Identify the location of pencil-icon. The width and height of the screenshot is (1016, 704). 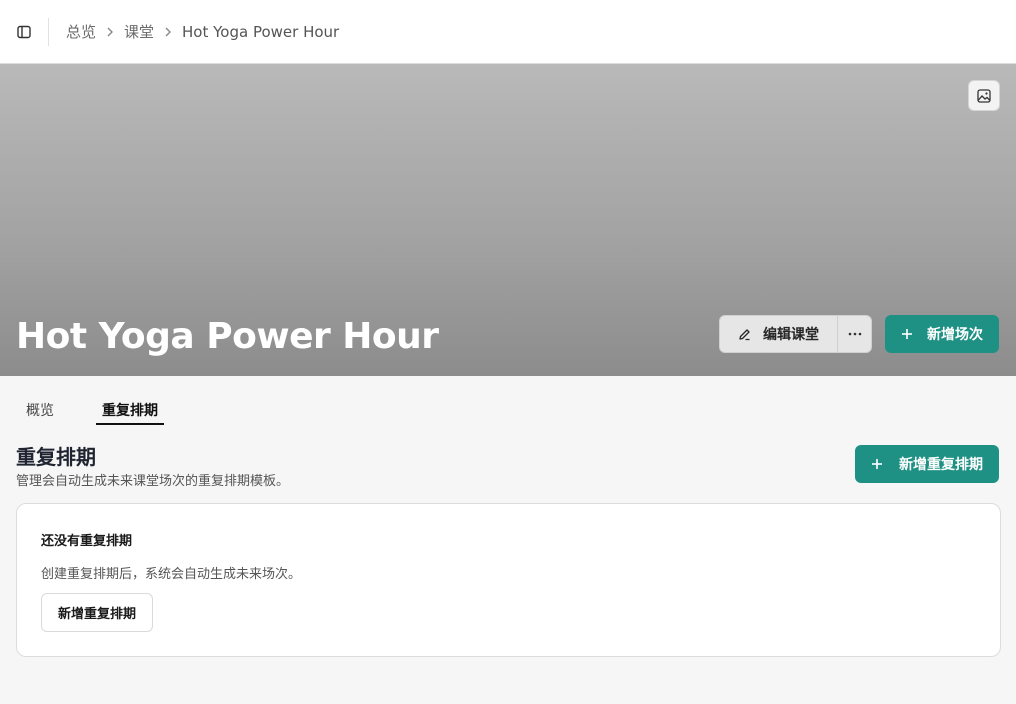
(744, 334).